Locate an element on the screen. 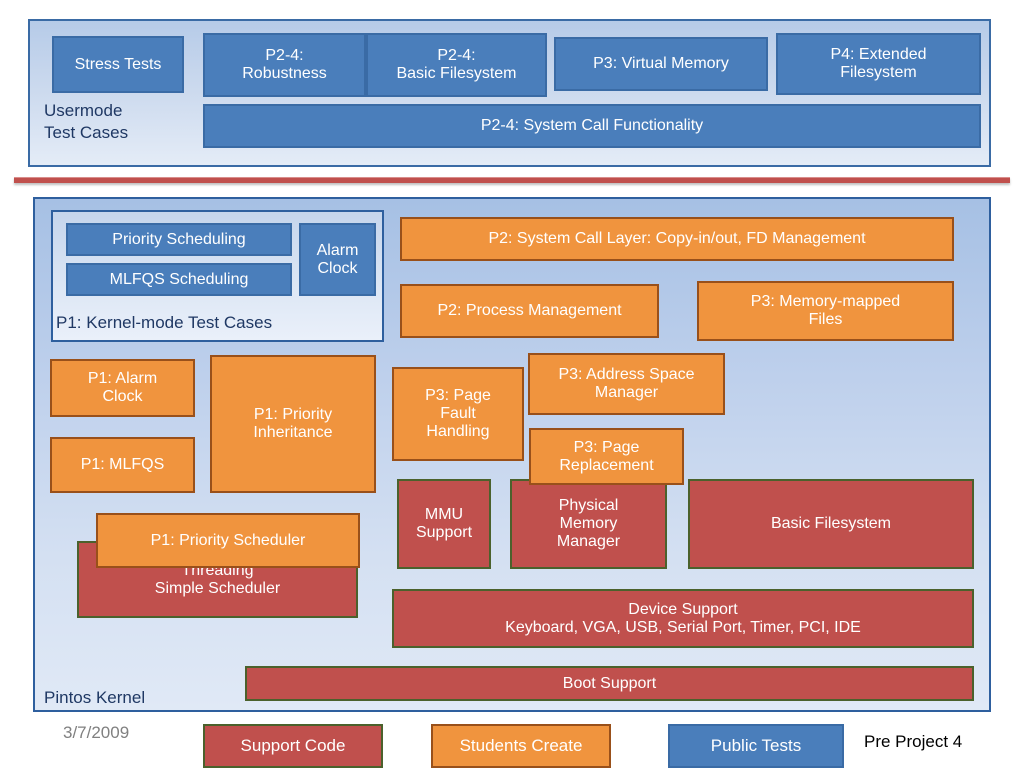 Image resolution: width=1024 pixels, height=768 pixels. box-priority-scheduling: Priority Scheduling is located at coordinates (179, 239).